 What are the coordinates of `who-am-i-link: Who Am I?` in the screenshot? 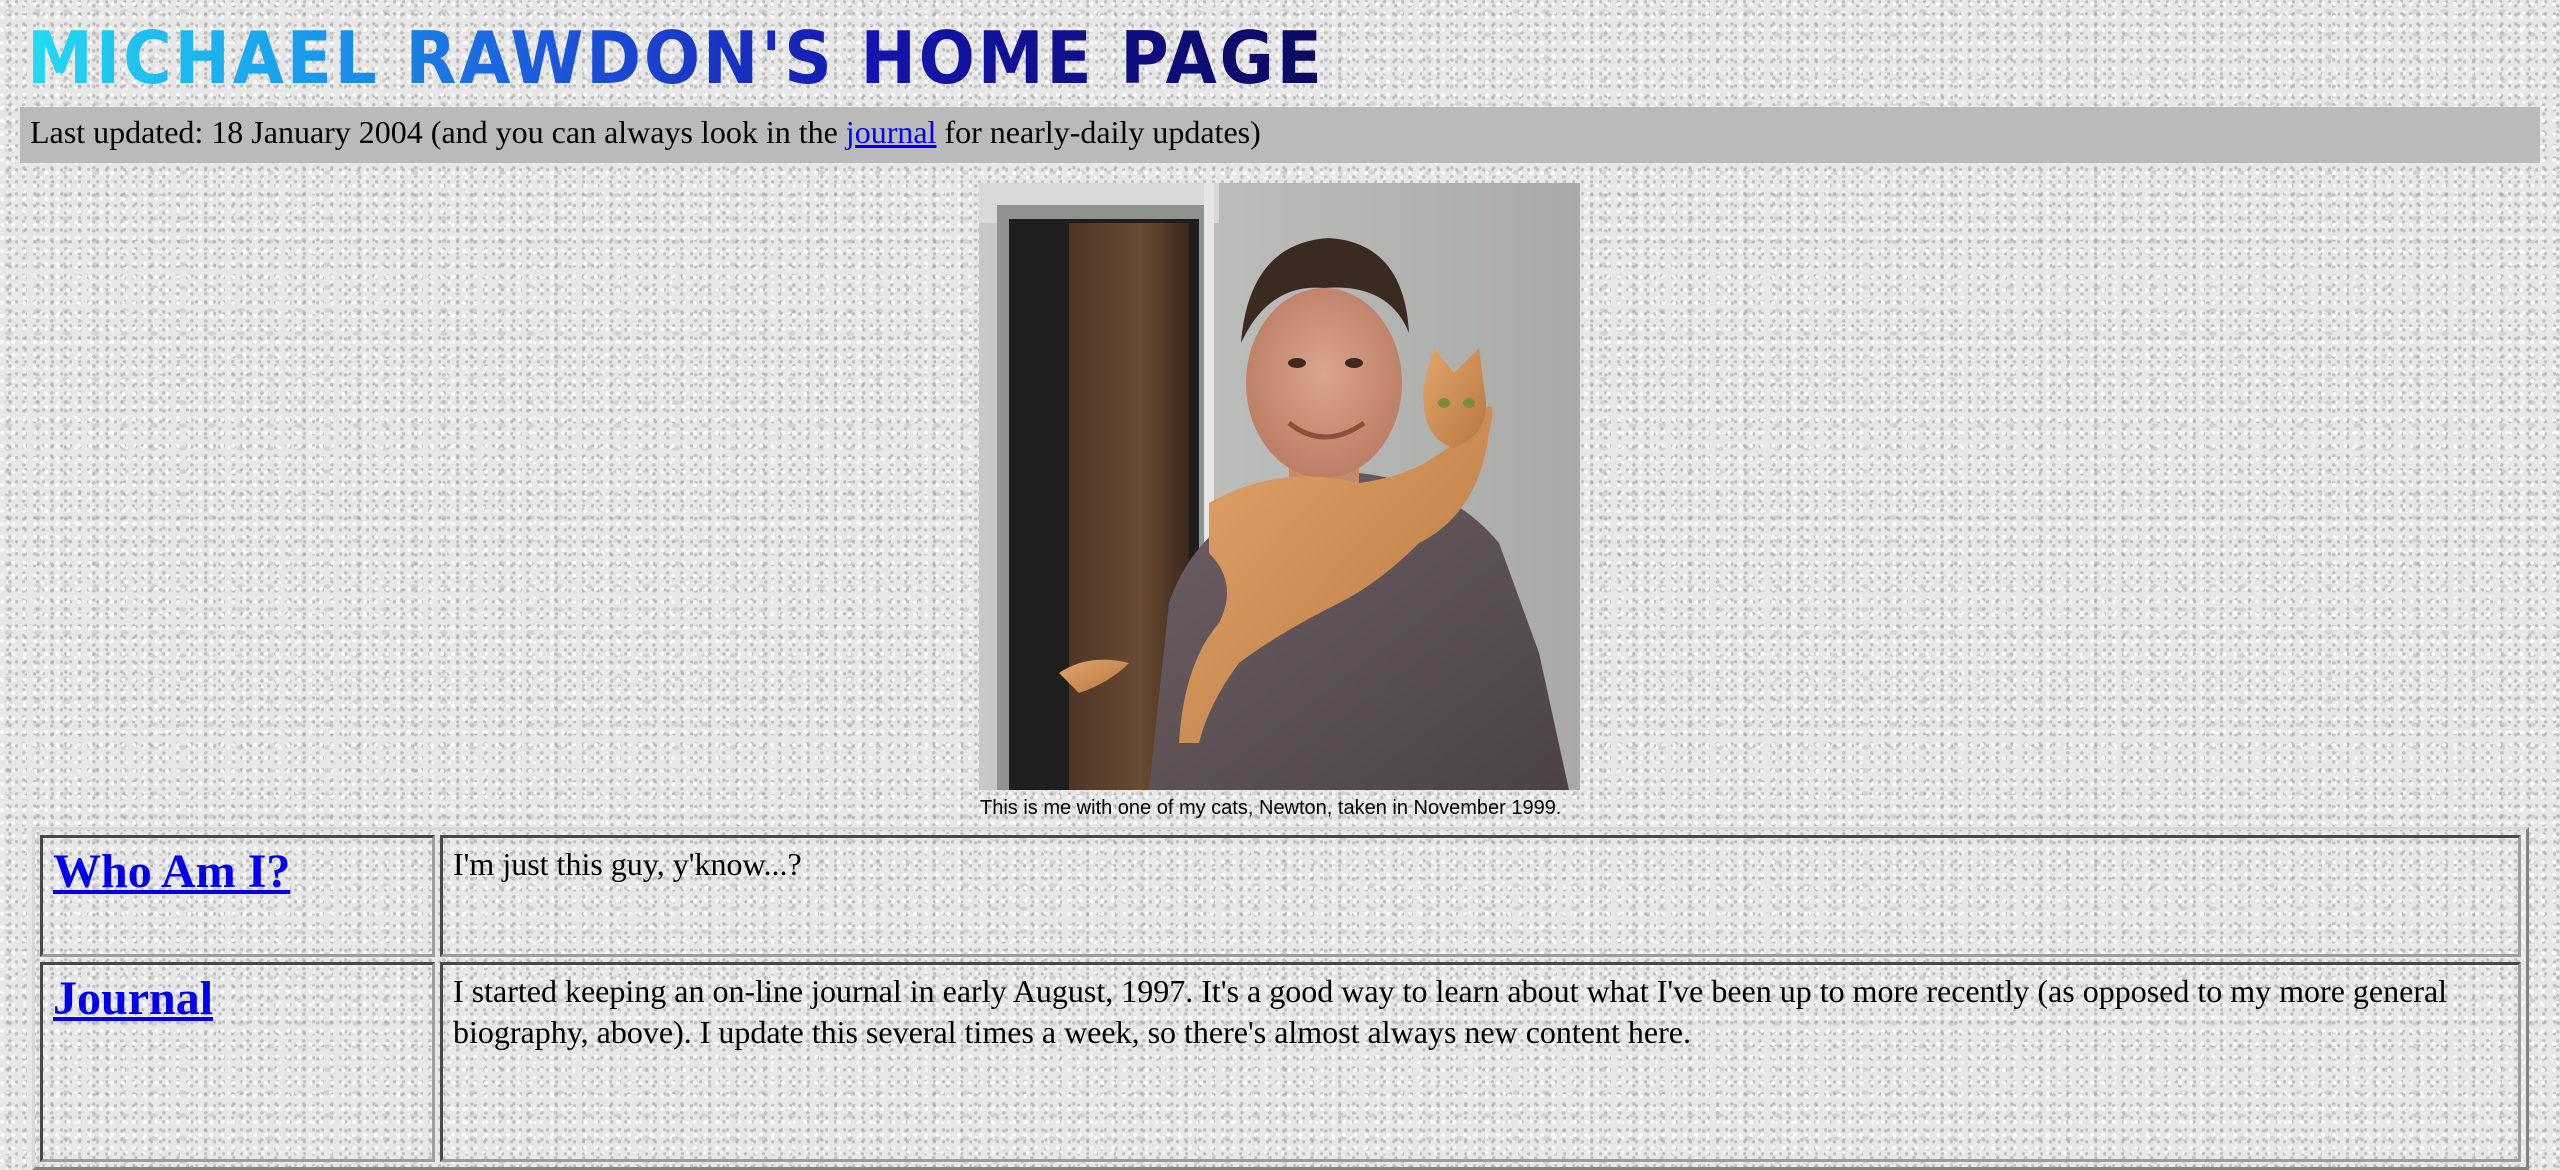 It's located at (171, 871).